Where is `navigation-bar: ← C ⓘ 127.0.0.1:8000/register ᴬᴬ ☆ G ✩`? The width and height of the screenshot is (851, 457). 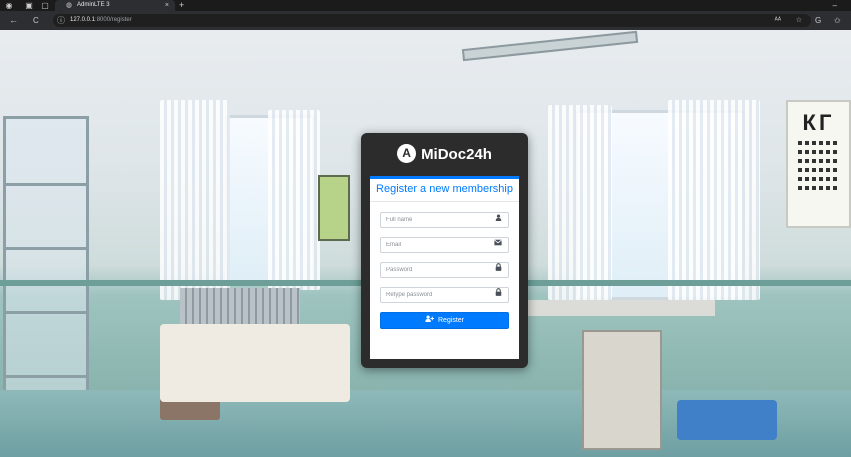 navigation-bar: ← C ⓘ 127.0.0.1:8000/register ᴬᴬ ☆ G ✩ is located at coordinates (425, 20).